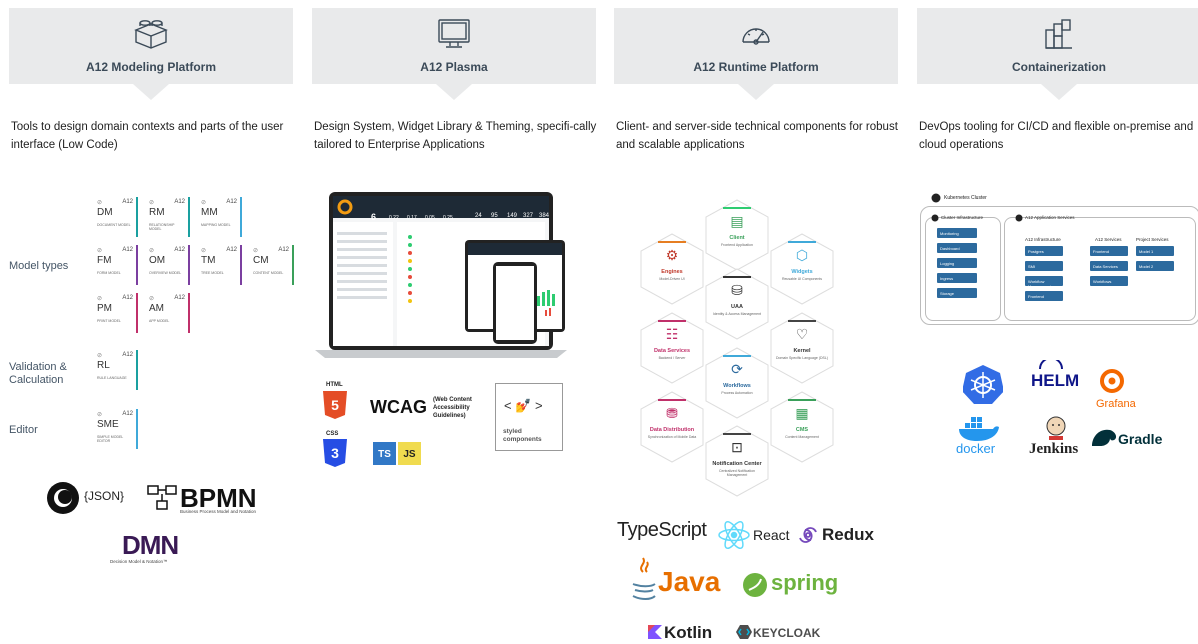  What do you see at coordinates (737, 369) in the screenshot?
I see `hex-icon: ⟳` at bounding box center [737, 369].